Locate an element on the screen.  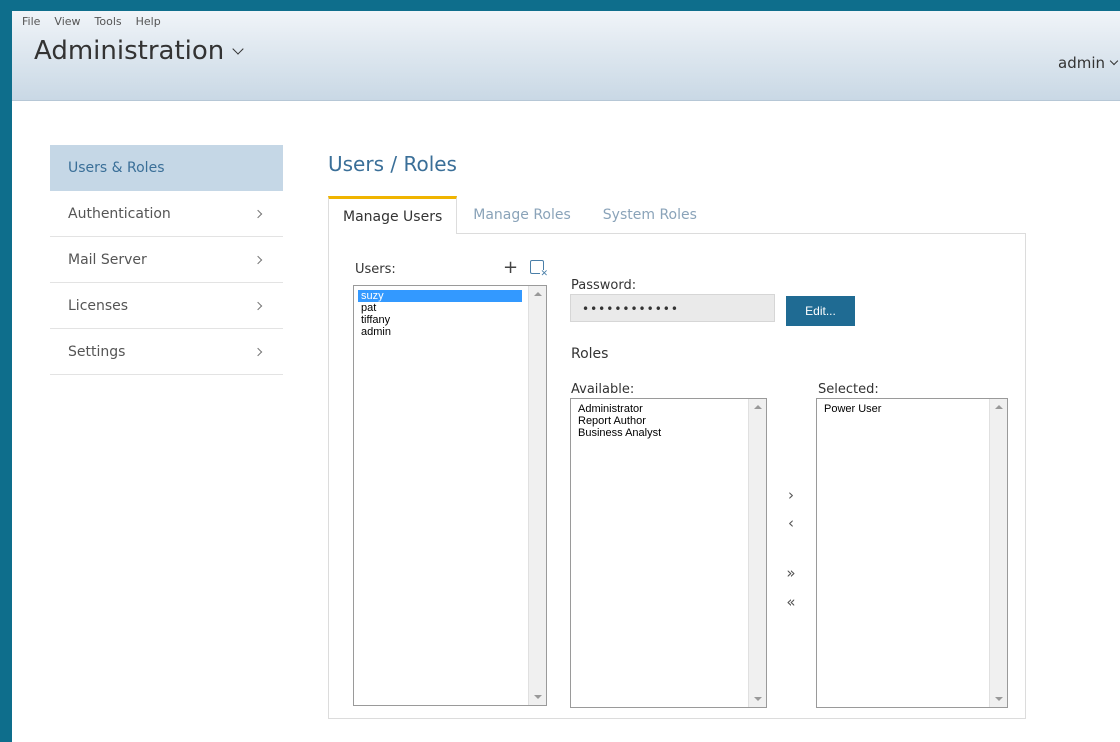
remove-all-roles-button: « is located at coordinates (791, 602).